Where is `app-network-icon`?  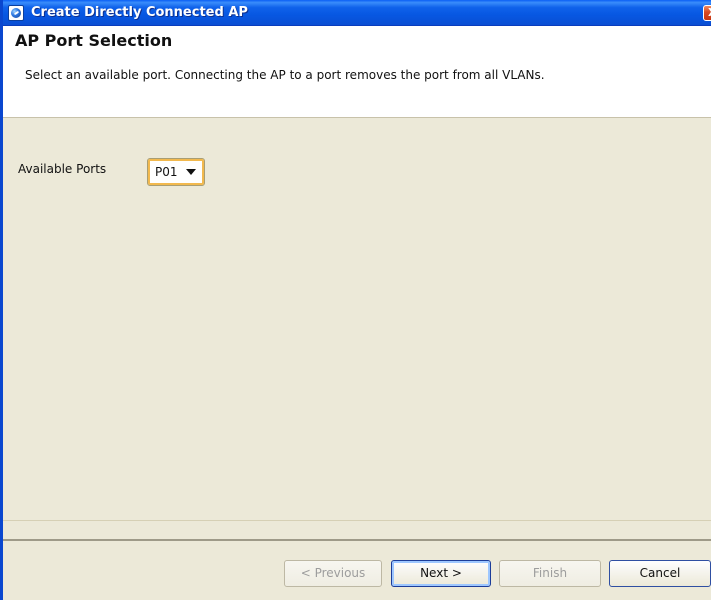 app-network-icon is located at coordinates (16, 13).